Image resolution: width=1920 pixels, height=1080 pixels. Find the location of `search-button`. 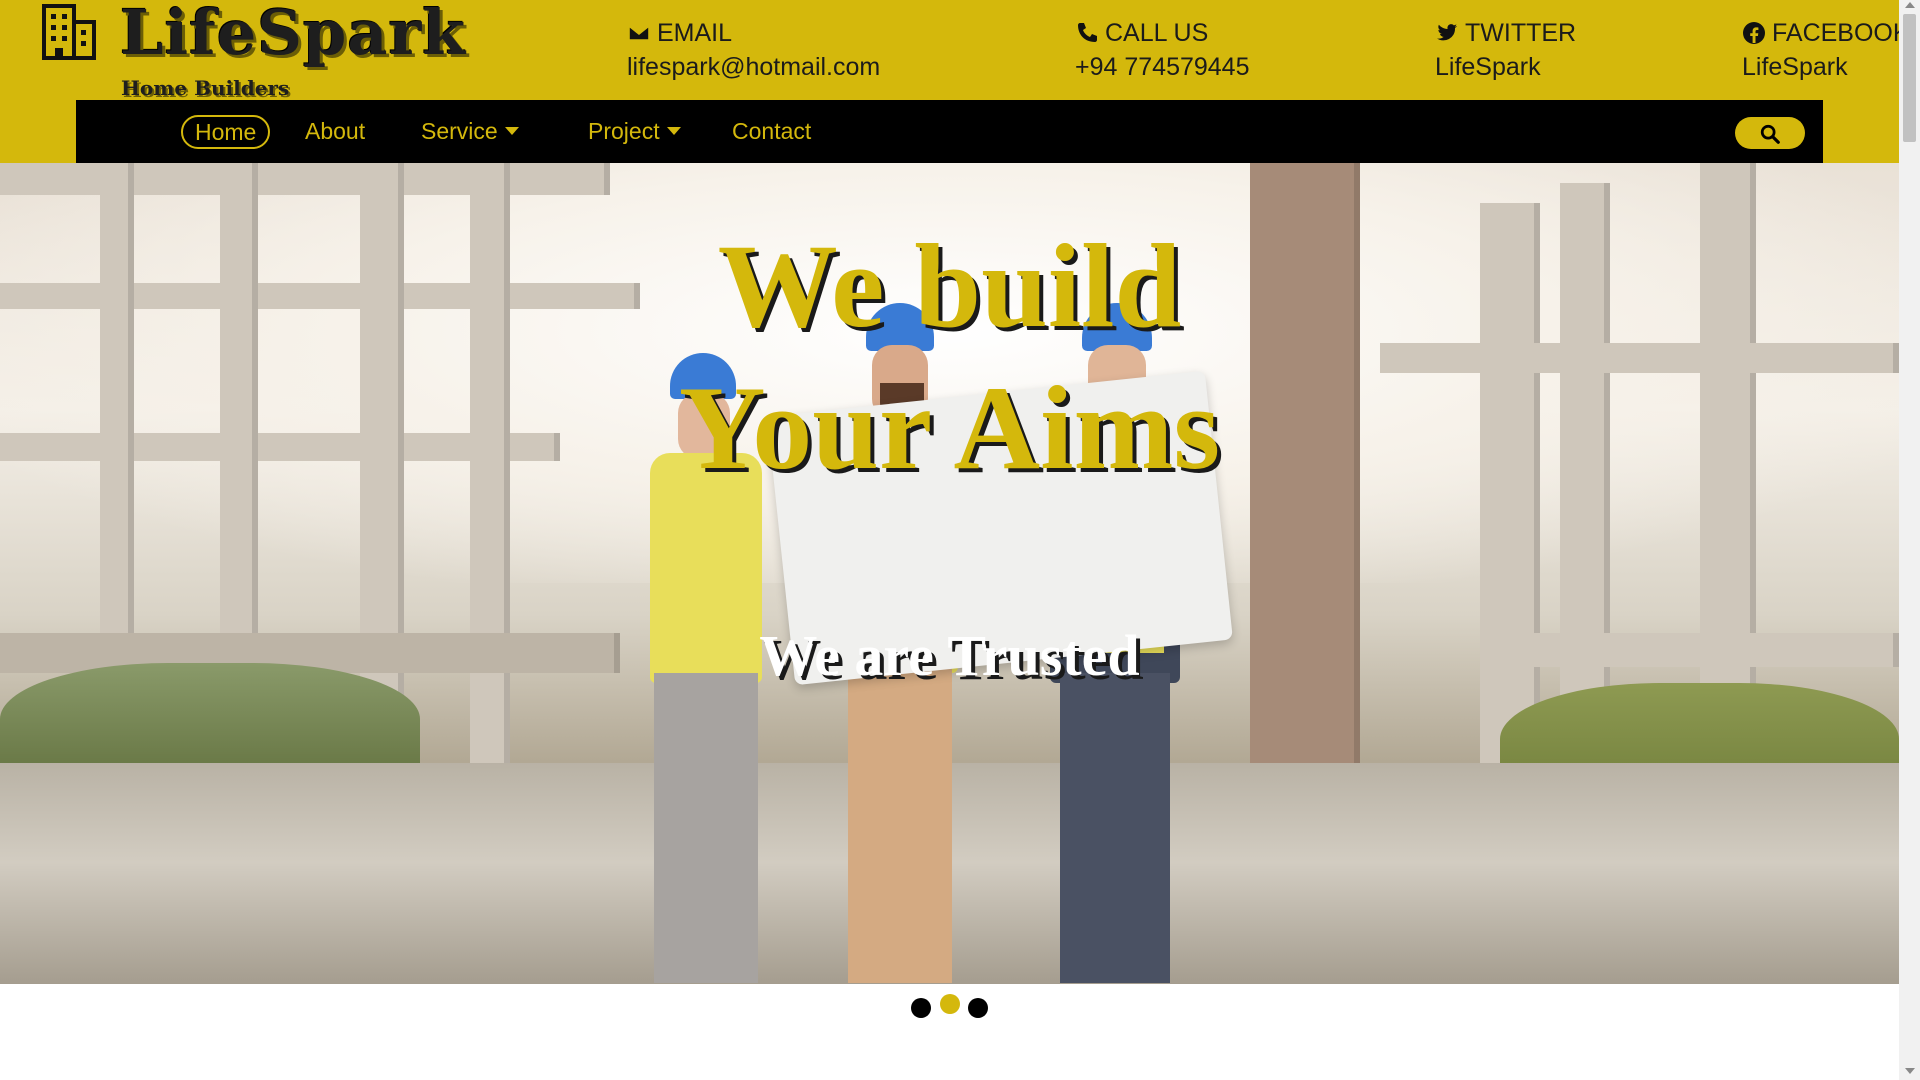

search-button is located at coordinates (1770, 133).